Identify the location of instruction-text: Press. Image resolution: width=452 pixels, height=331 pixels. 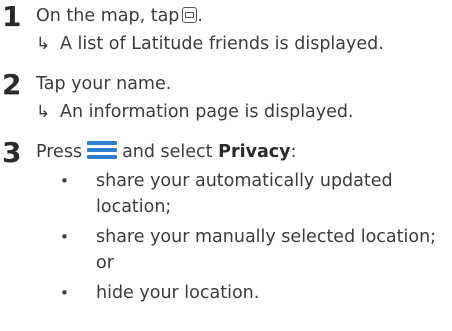
(59, 152).